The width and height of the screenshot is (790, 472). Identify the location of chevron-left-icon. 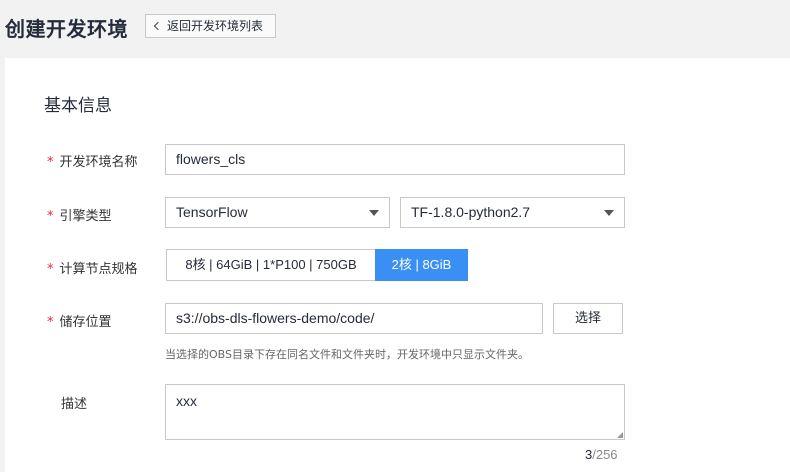
(158, 26).